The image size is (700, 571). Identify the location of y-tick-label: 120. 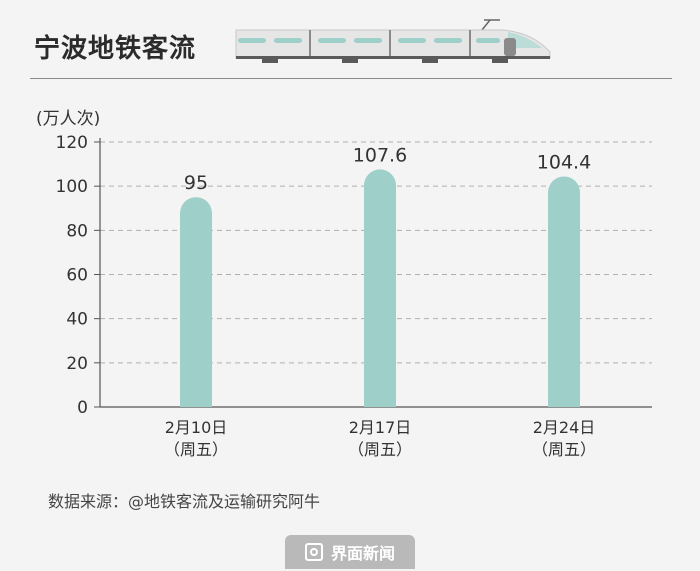
(72, 143).